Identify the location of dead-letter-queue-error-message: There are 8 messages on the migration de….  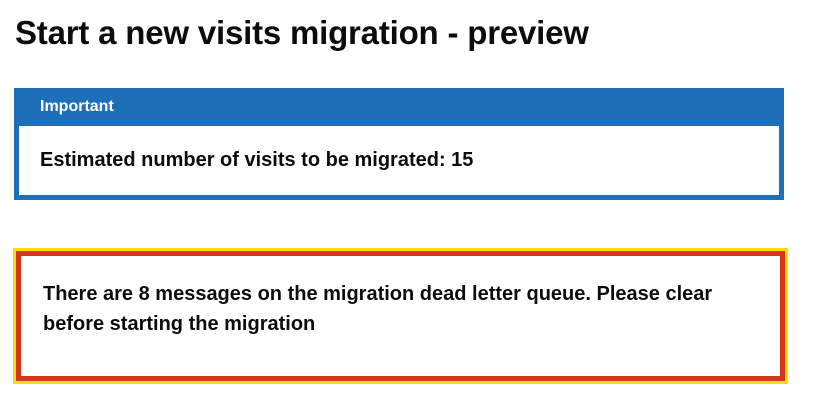
(378, 309).